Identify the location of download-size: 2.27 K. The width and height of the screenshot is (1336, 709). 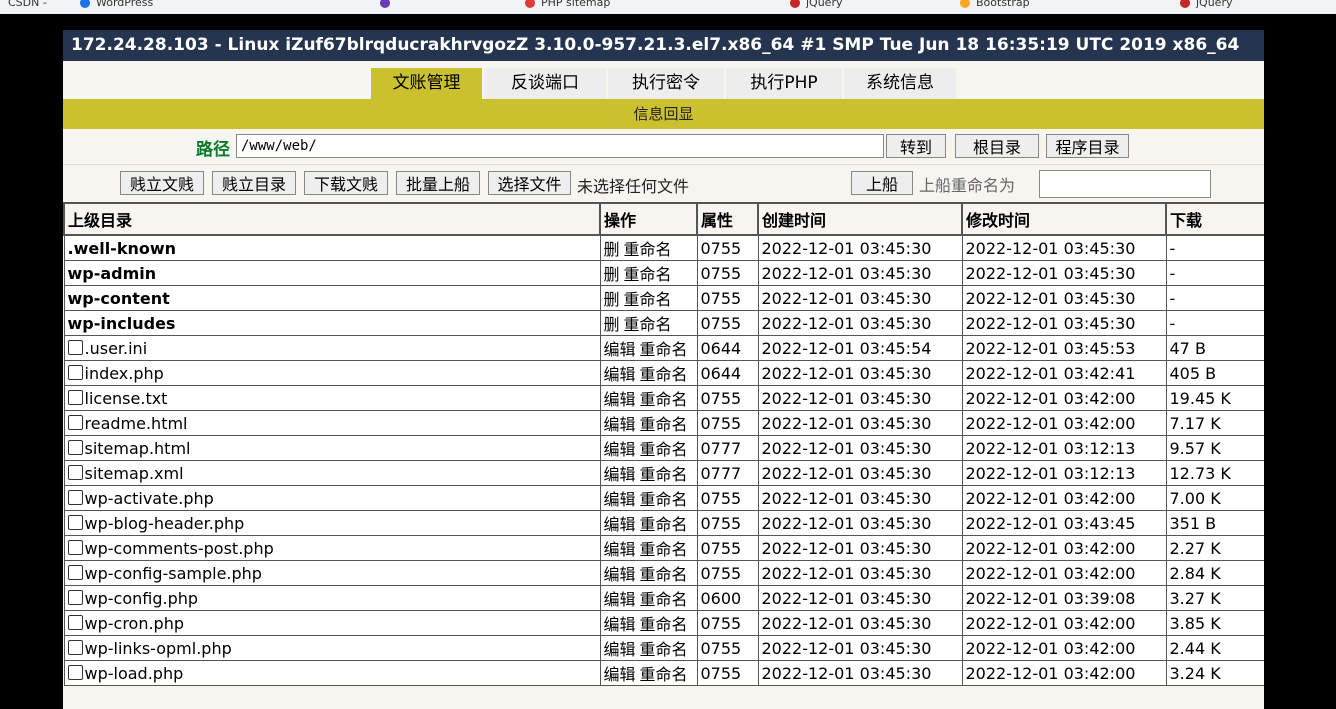
(1214, 548).